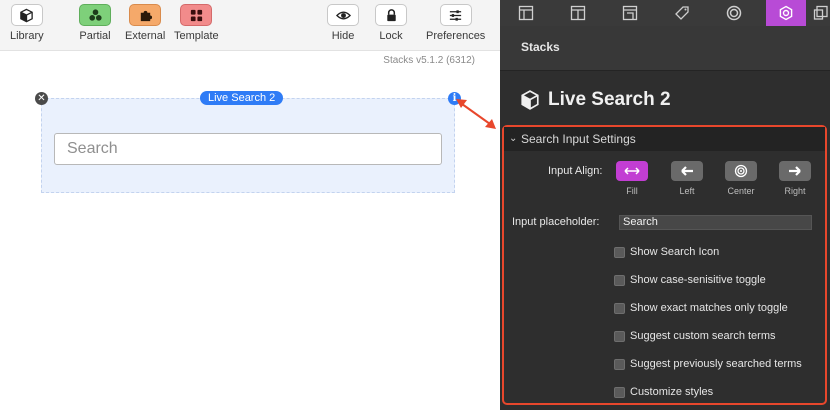  What do you see at coordinates (687, 171) in the screenshot?
I see `arrow-left-icon` at bounding box center [687, 171].